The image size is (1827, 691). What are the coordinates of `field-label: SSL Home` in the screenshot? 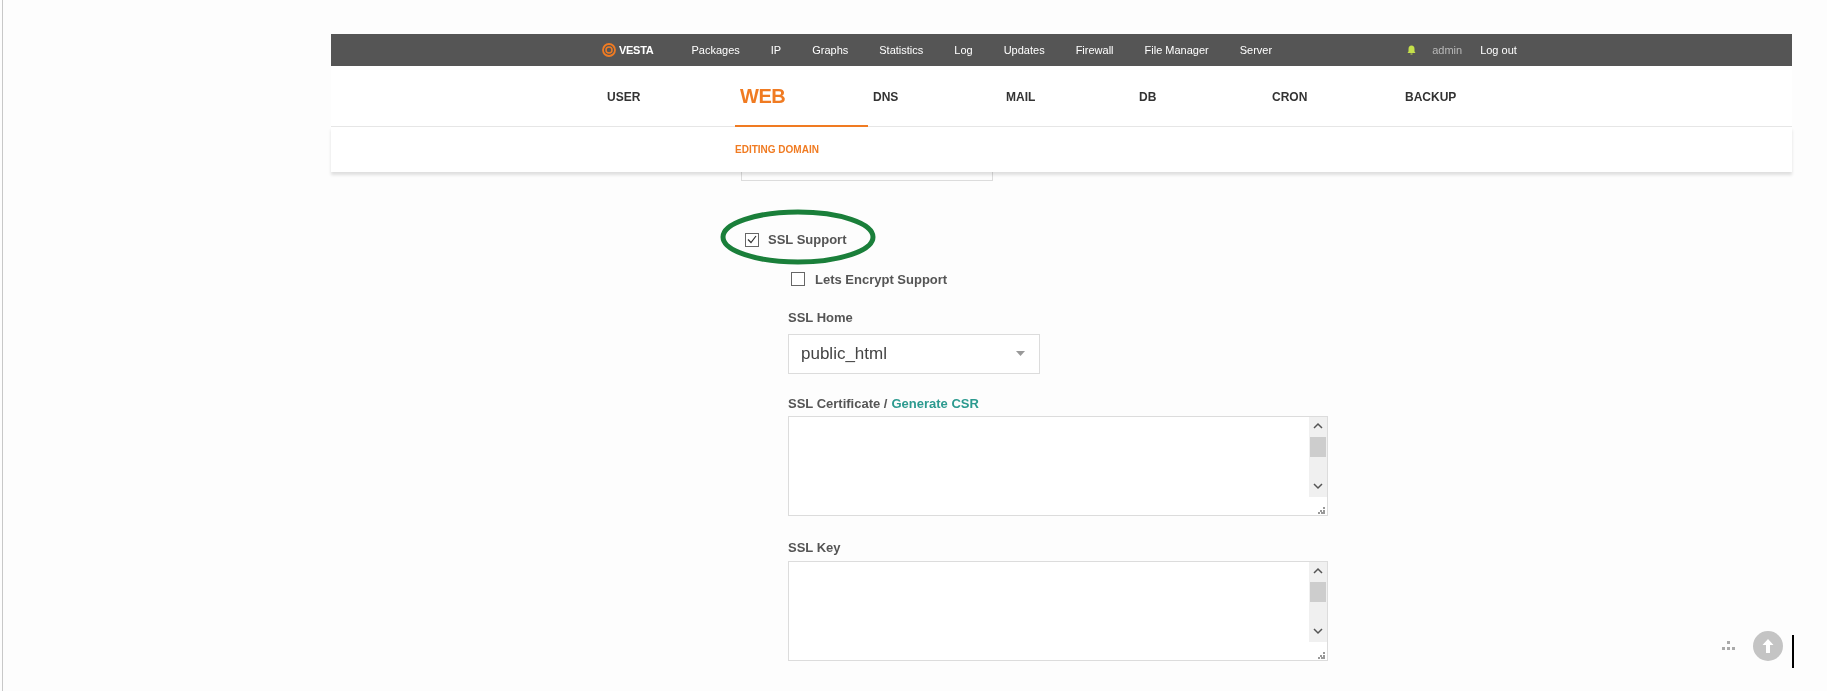 It's located at (821, 318).